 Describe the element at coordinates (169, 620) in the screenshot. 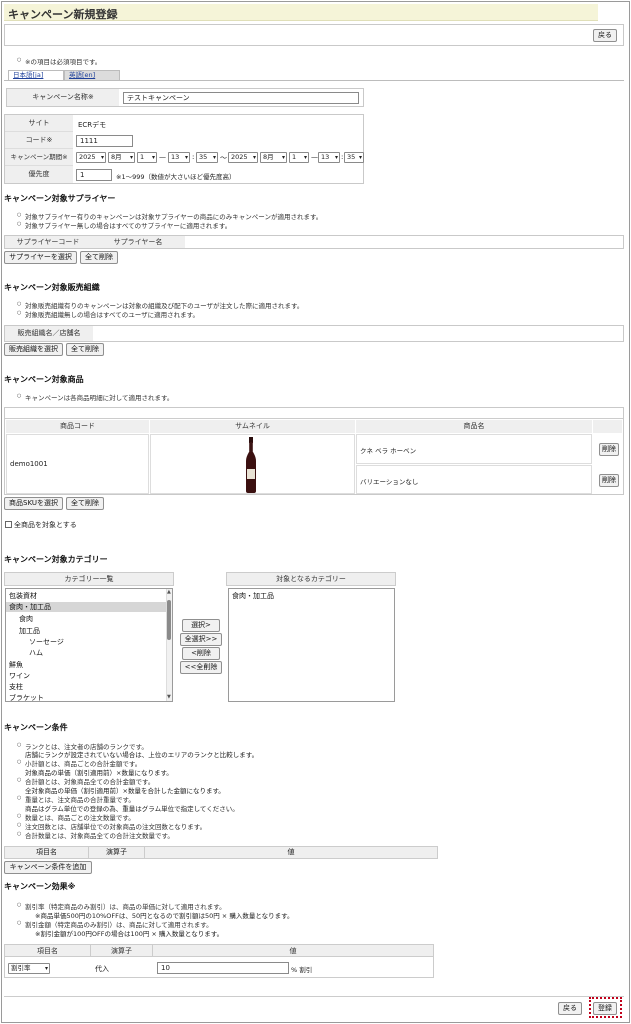

I see `category-scrollbar-thumb` at that location.